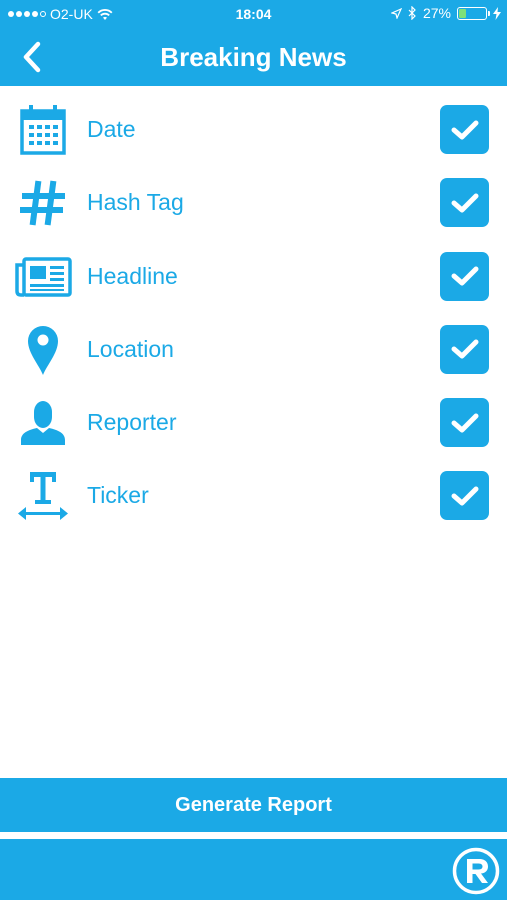 The width and height of the screenshot is (507, 900). What do you see at coordinates (253, 277) in the screenshot?
I see `list-item-headline: Headline` at bounding box center [253, 277].